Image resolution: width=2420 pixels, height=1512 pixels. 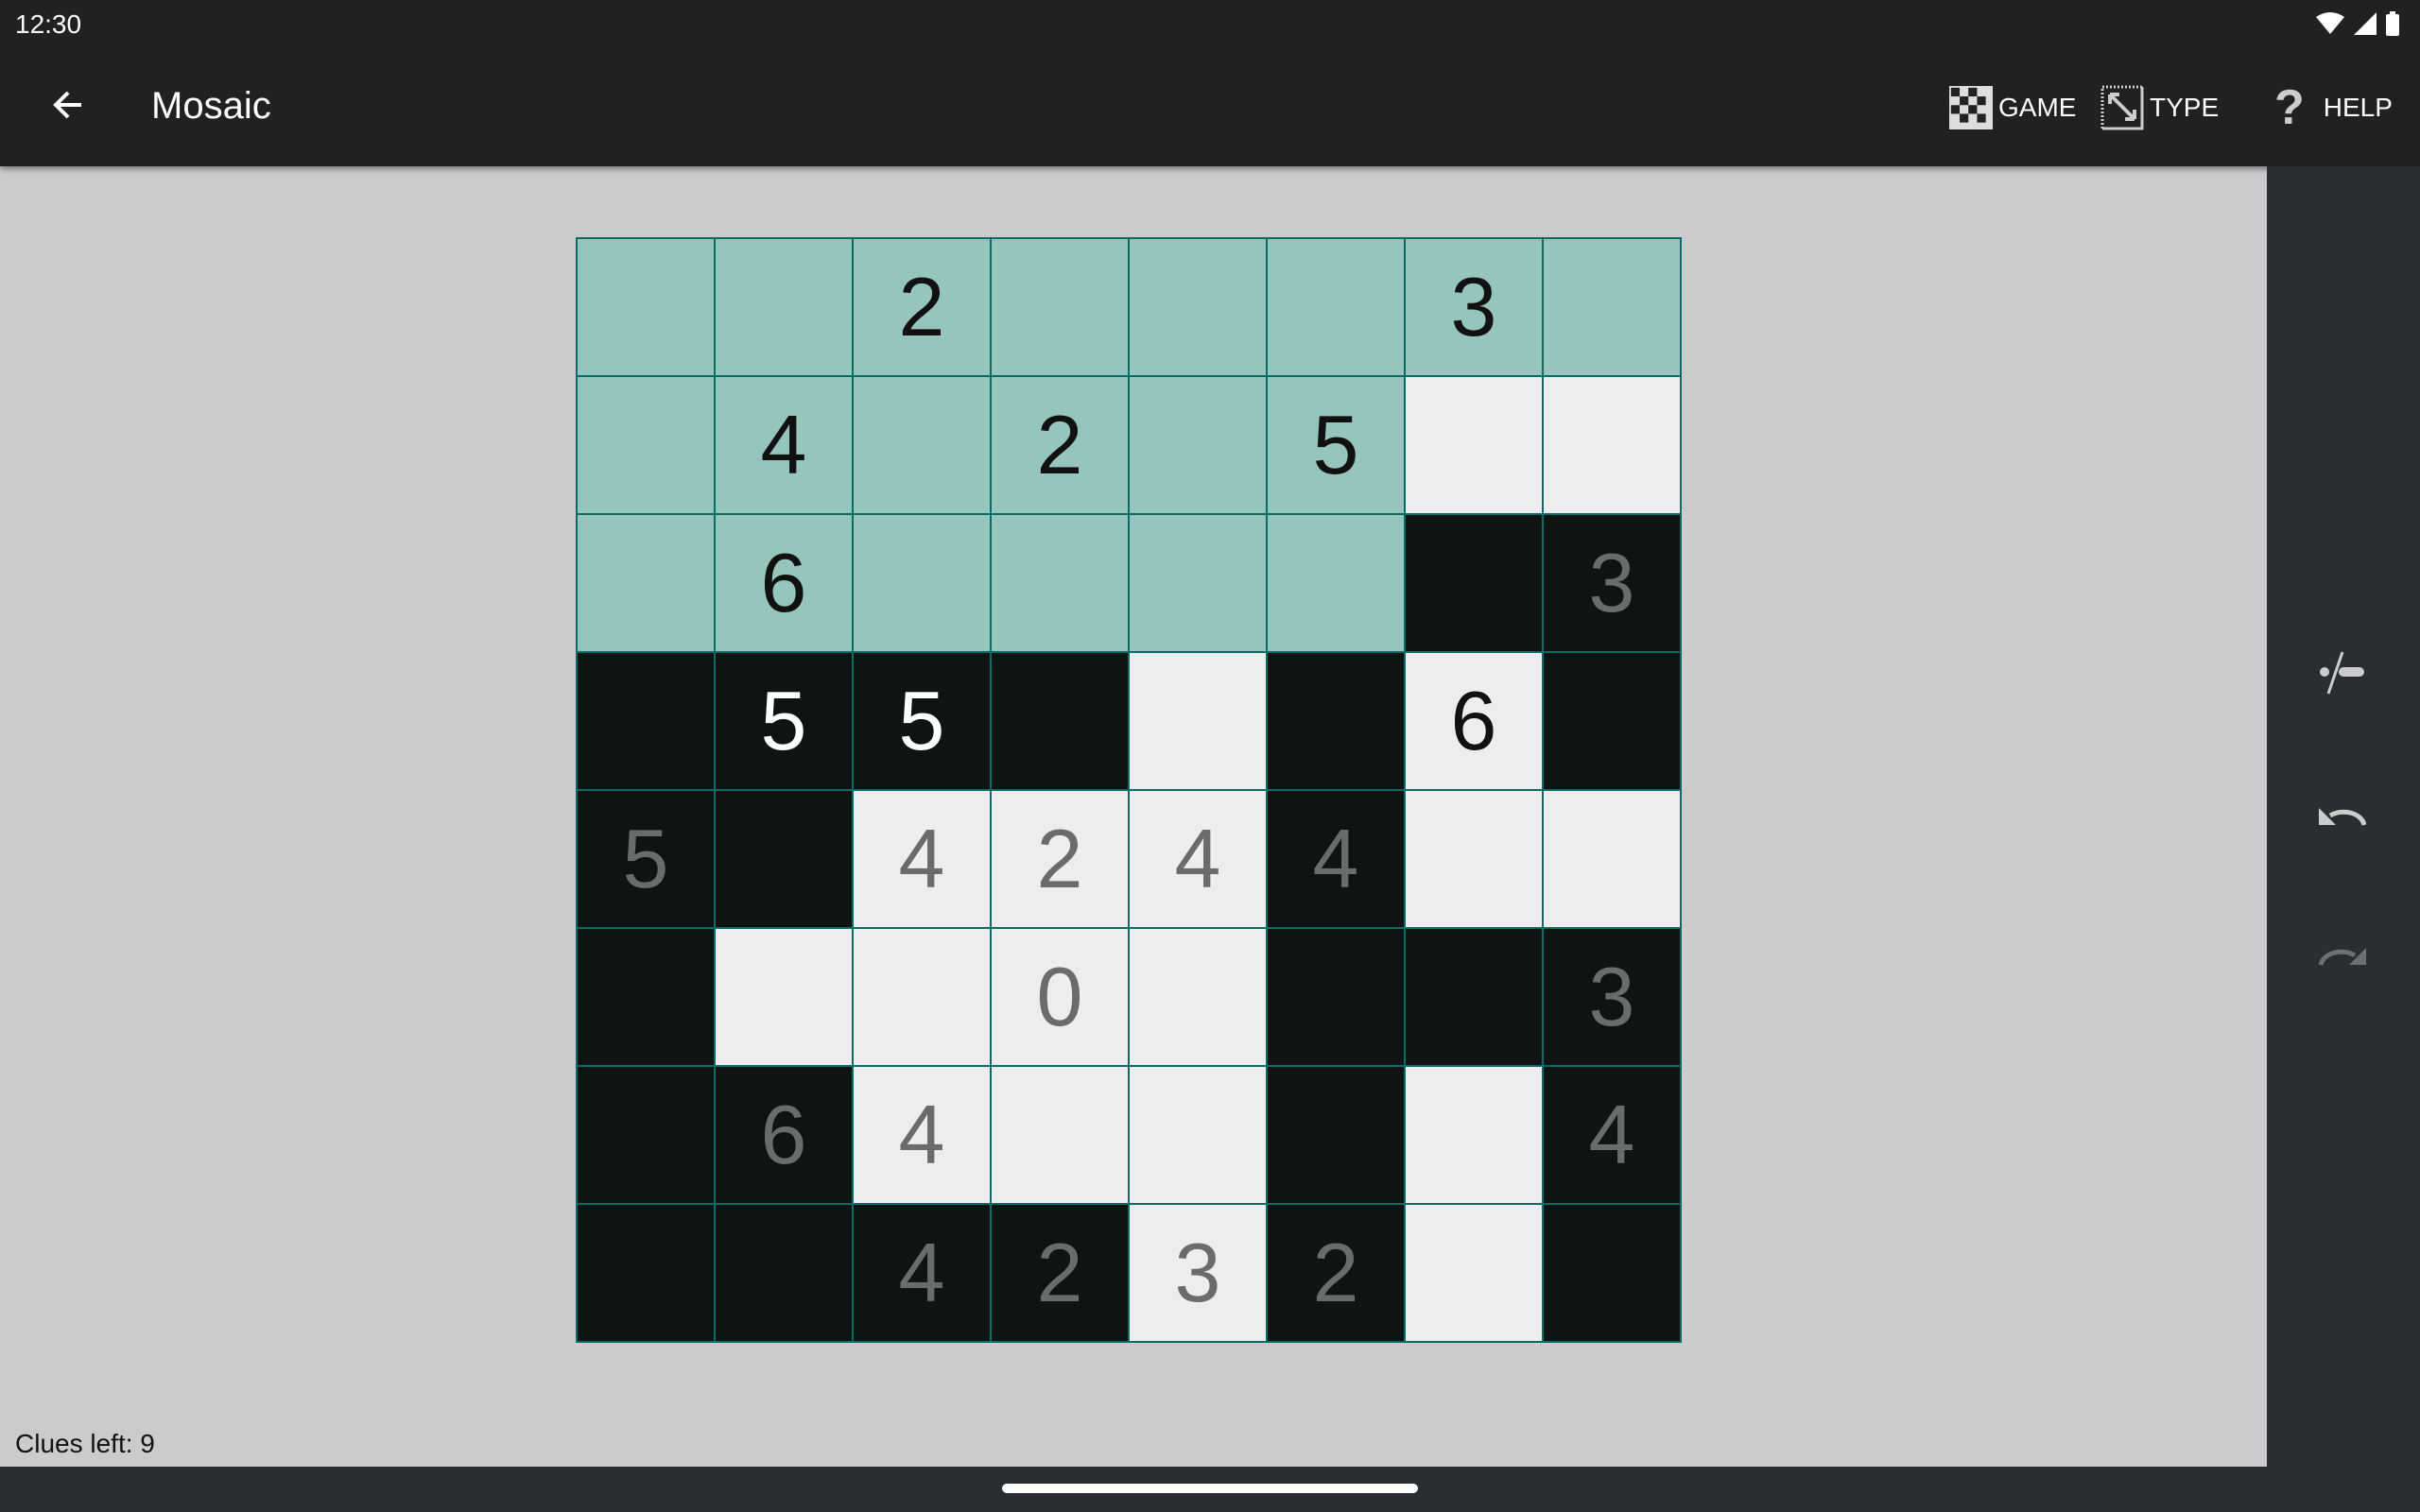 I want to click on tool-sidebar, so click(x=2343, y=816).